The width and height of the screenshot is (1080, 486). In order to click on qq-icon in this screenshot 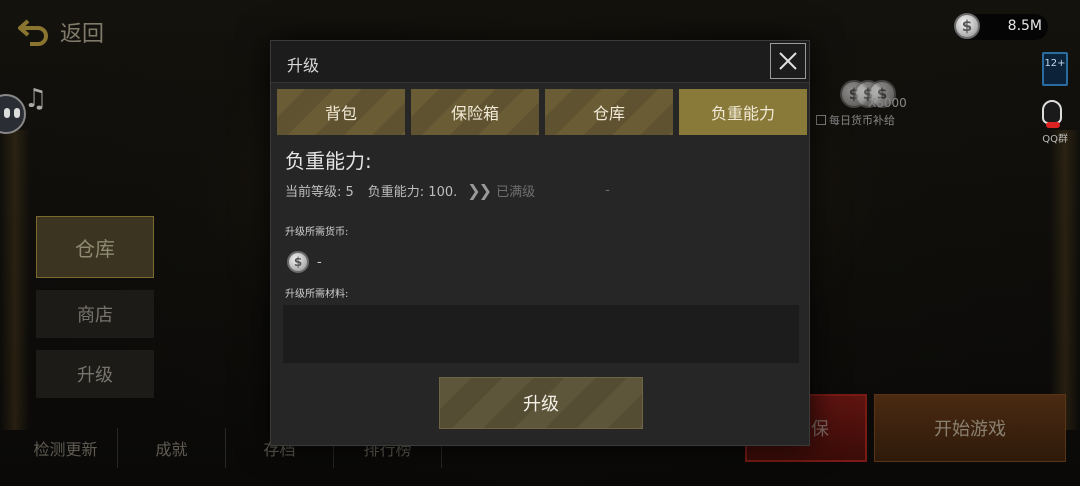, I will do `click(1052, 114)`.